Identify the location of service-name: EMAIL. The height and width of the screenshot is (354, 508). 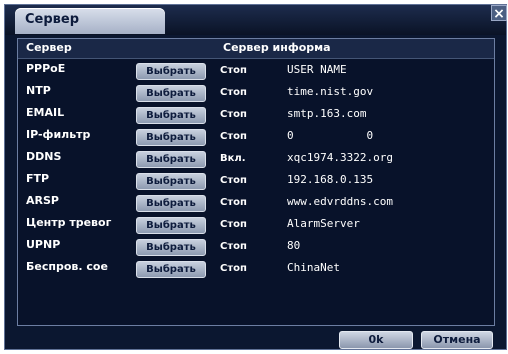
(45, 112).